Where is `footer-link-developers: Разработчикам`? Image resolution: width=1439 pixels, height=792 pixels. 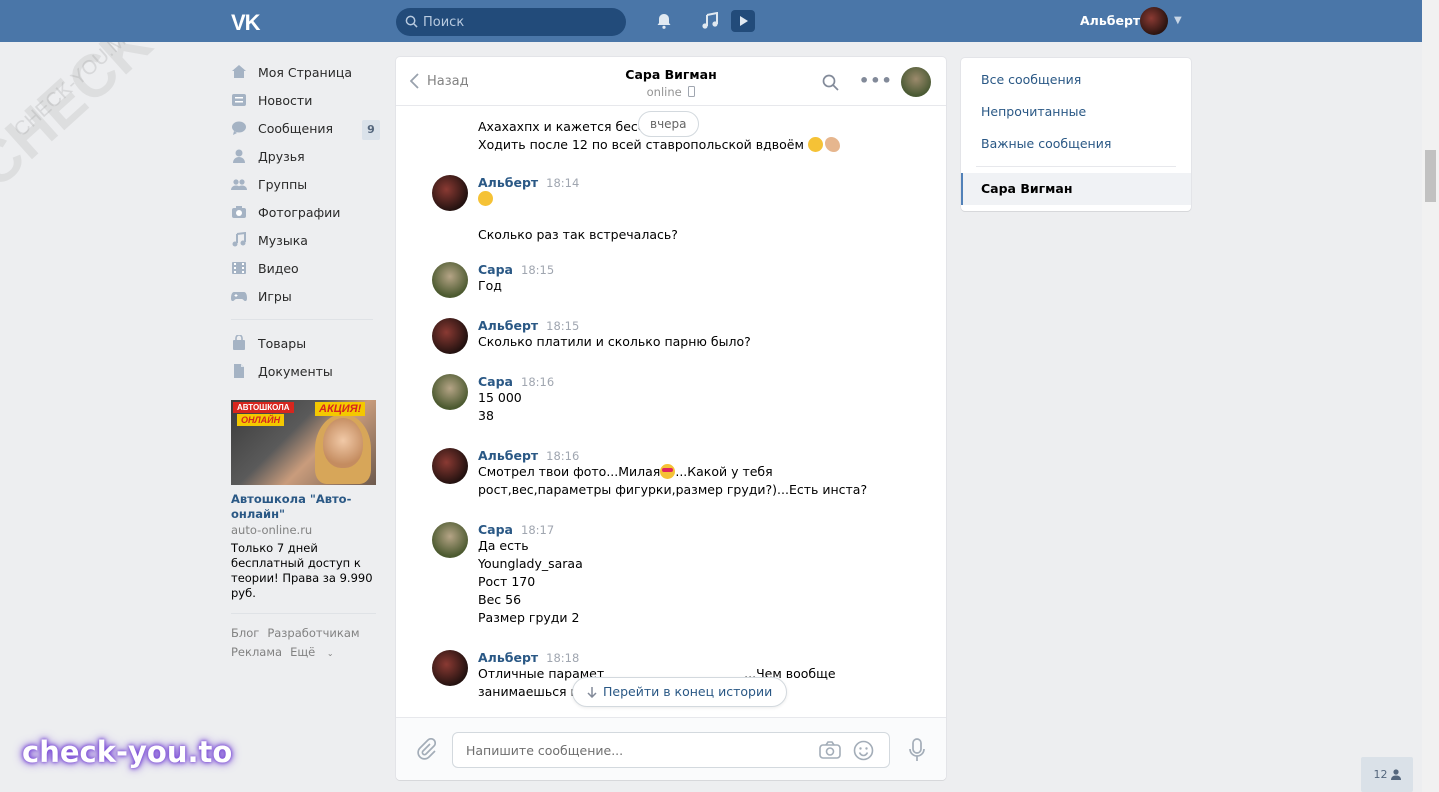 footer-link-developers: Разработчикам is located at coordinates (313, 633).